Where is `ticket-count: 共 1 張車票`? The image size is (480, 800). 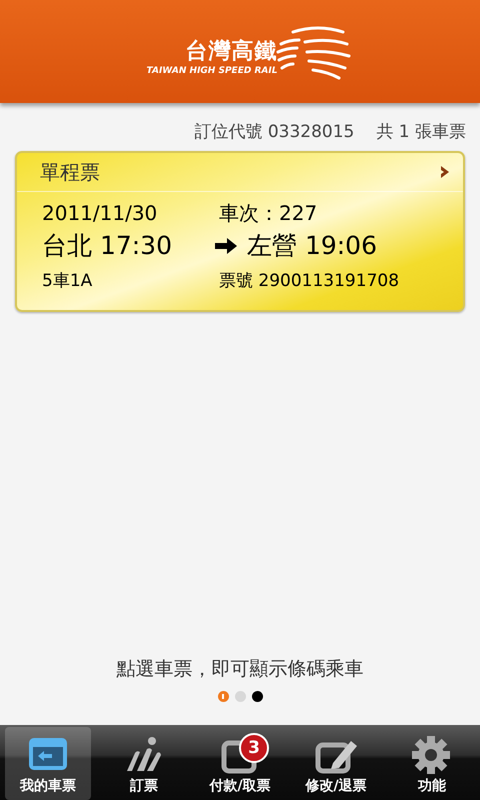
ticket-count: 共 1 張車票 is located at coordinates (421, 132).